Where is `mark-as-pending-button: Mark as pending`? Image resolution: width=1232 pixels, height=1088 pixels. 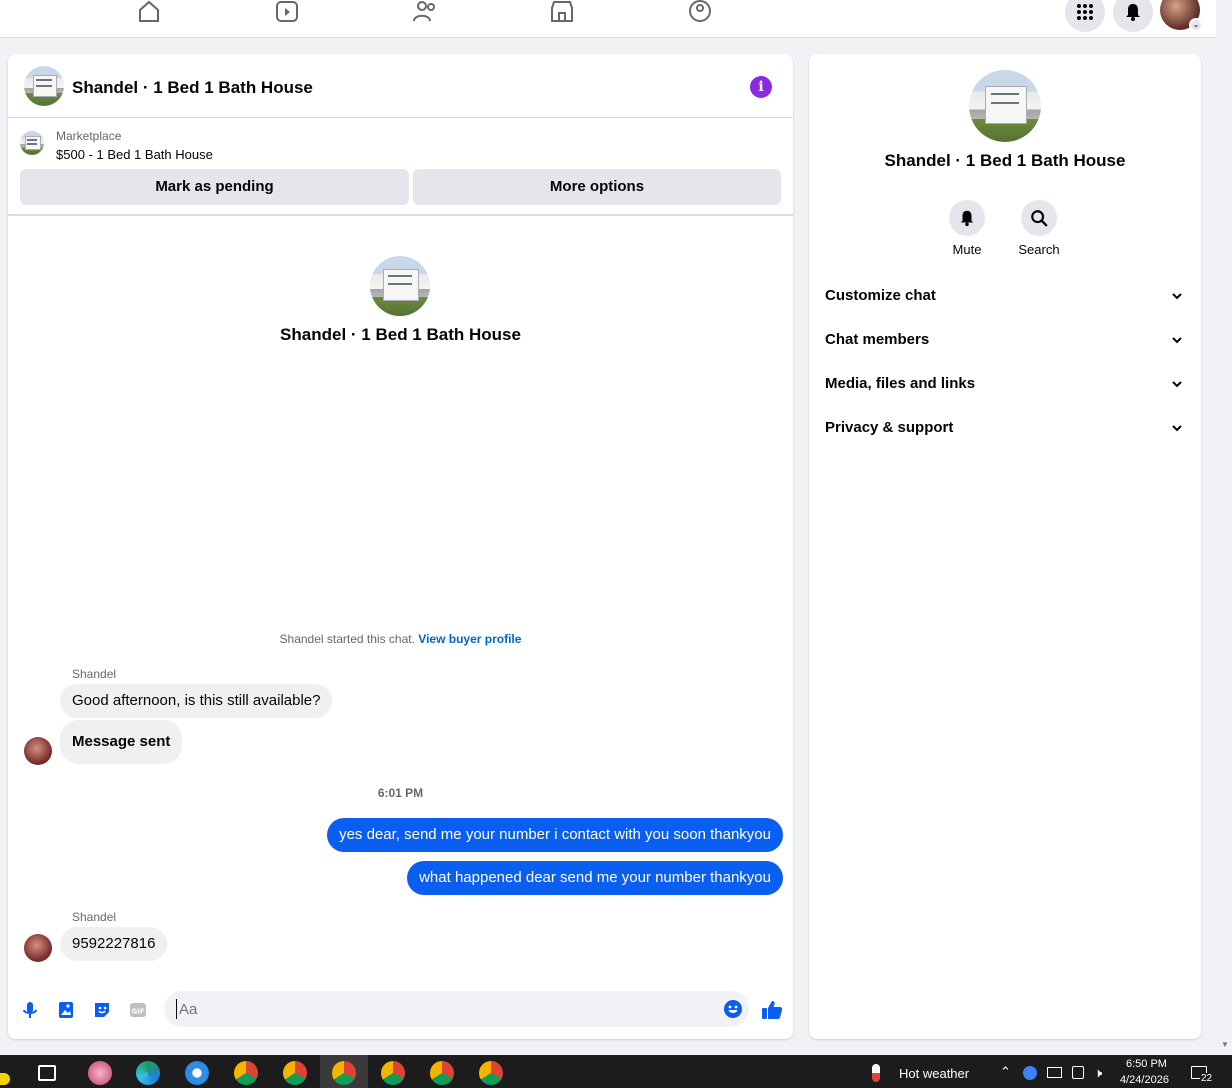 mark-as-pending-button: Mark as pending is located at coordinates (214, 187).